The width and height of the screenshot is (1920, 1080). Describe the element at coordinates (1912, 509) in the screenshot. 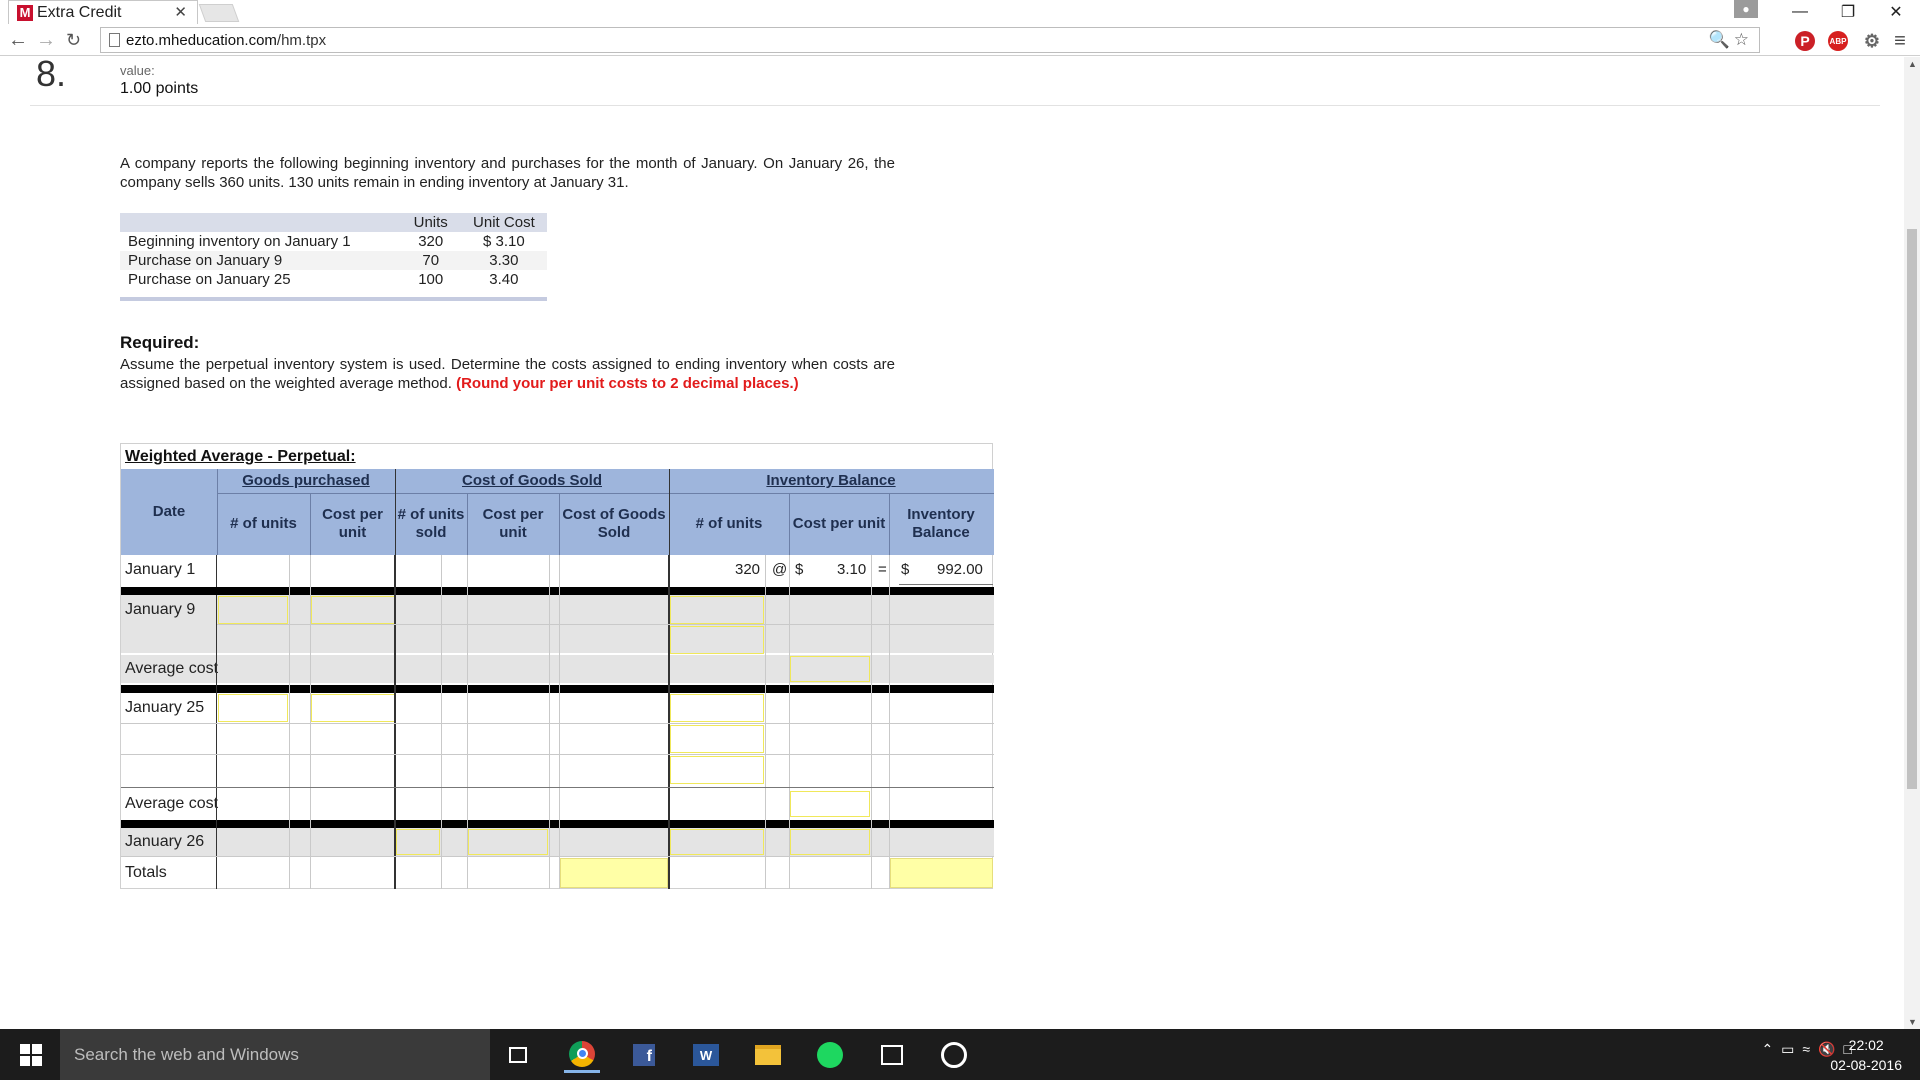

I see `scroll-thumb` at that location.